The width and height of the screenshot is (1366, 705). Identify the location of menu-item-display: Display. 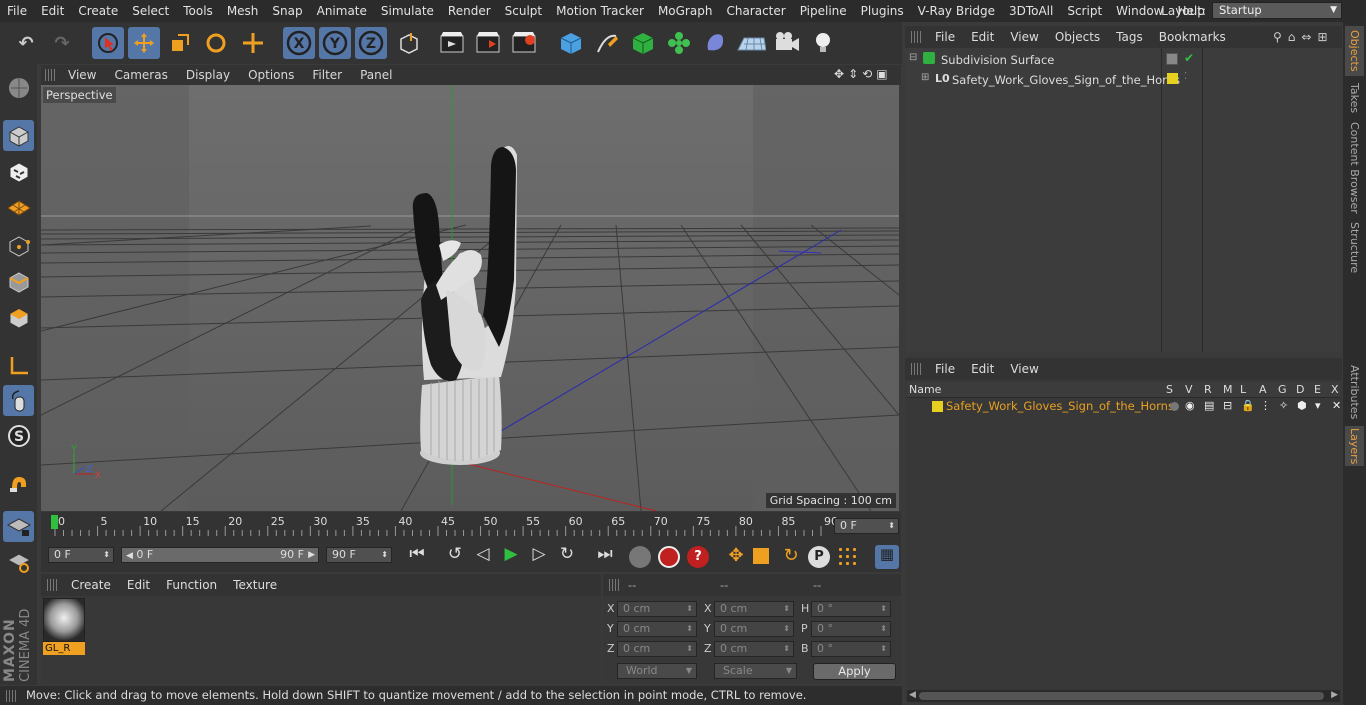
(208, 75).